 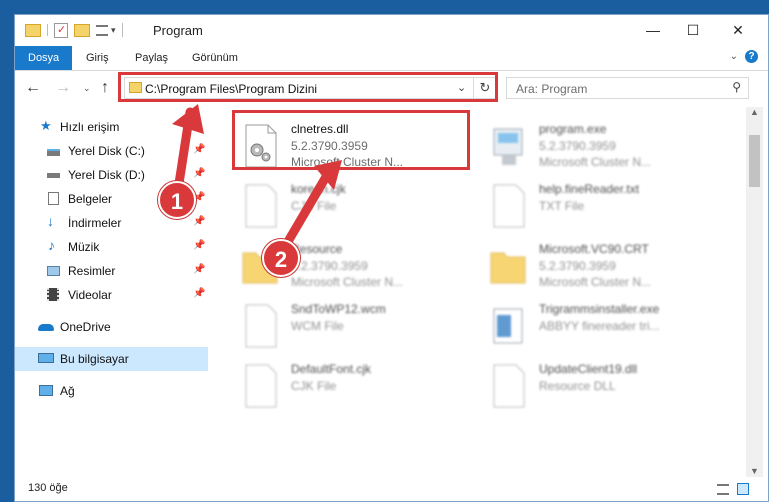 I want to click on search-box: Ara: Program ⚲, so click(x=627, y=88).